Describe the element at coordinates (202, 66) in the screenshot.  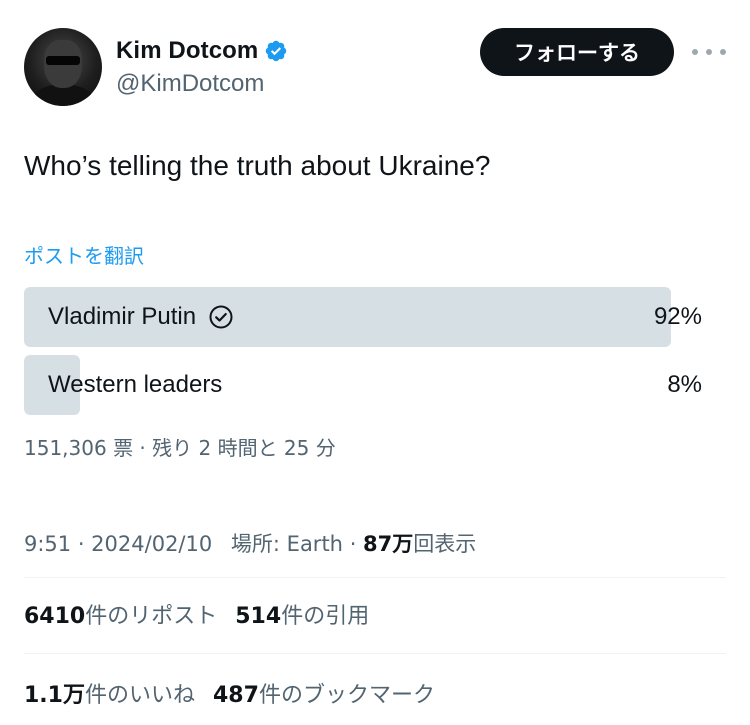
I see `author-block: Kim Dotcom @KimDotcom` at that location.